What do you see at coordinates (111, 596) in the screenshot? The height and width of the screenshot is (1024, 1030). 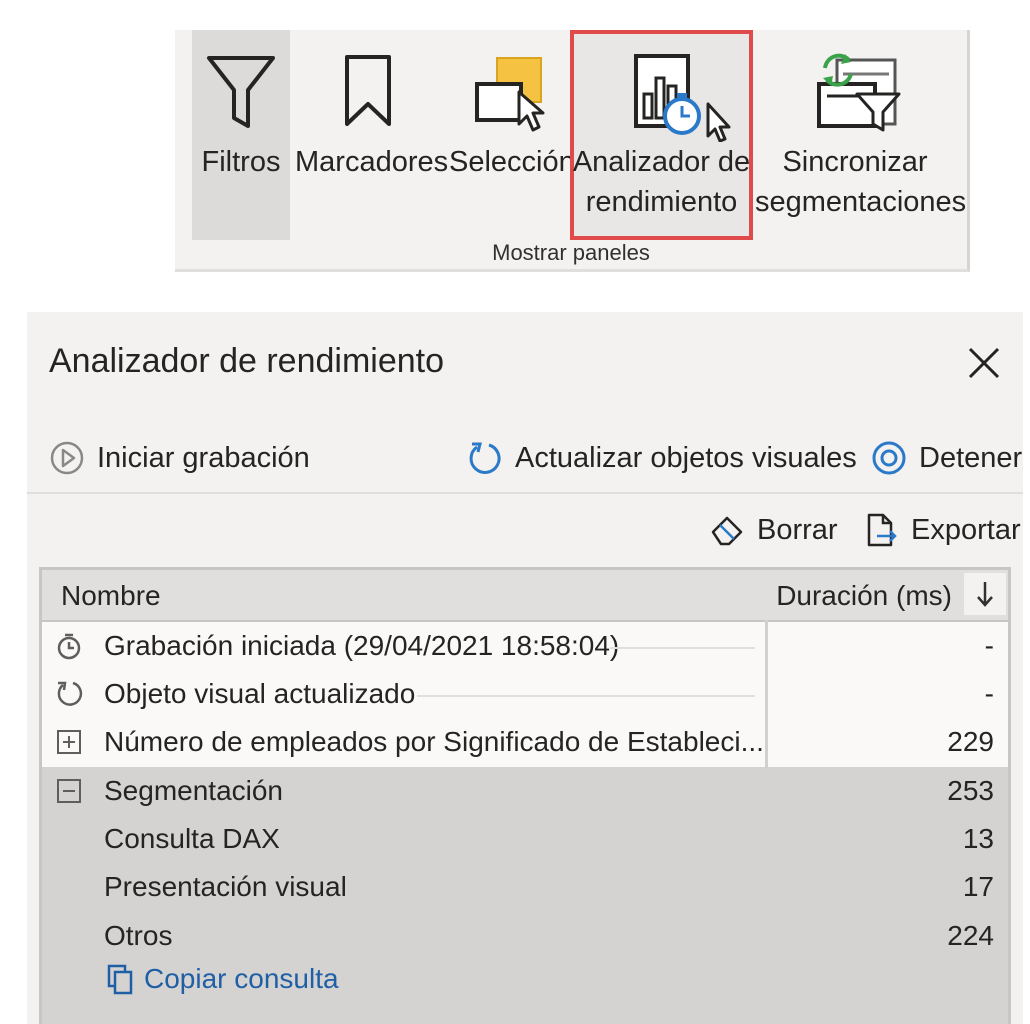 I see `column-header-name: Nombre` at bounding box center [111, 596].